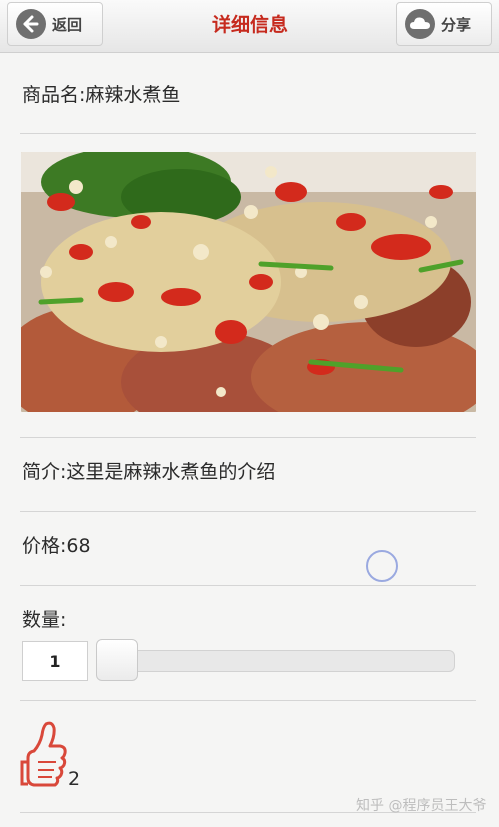  Describe the element at coordinates (44, 620) in the screenshot. I see `quantity-label: 数量:` at that location.